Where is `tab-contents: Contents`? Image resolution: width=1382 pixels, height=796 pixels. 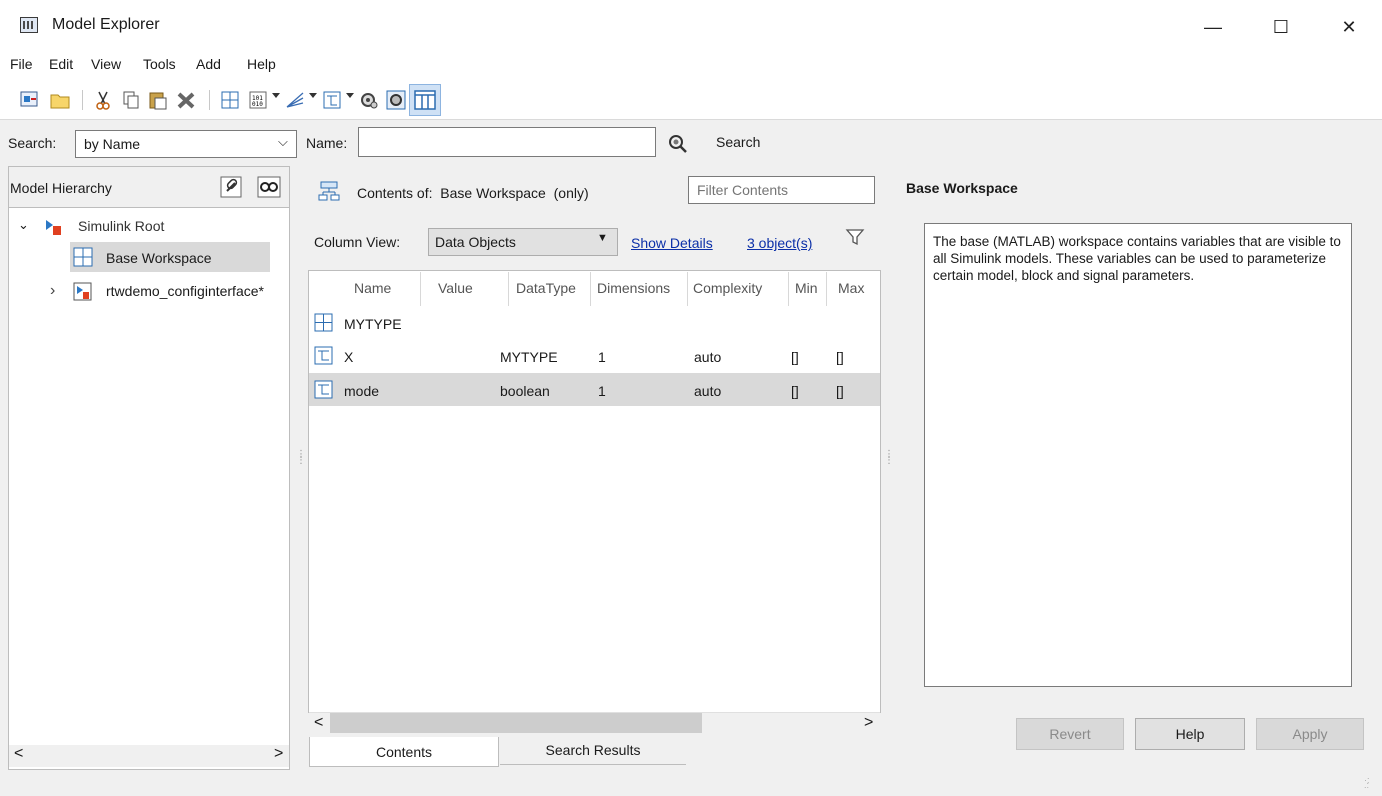
tab-contents: Contents is located at coordinates (404, 752).